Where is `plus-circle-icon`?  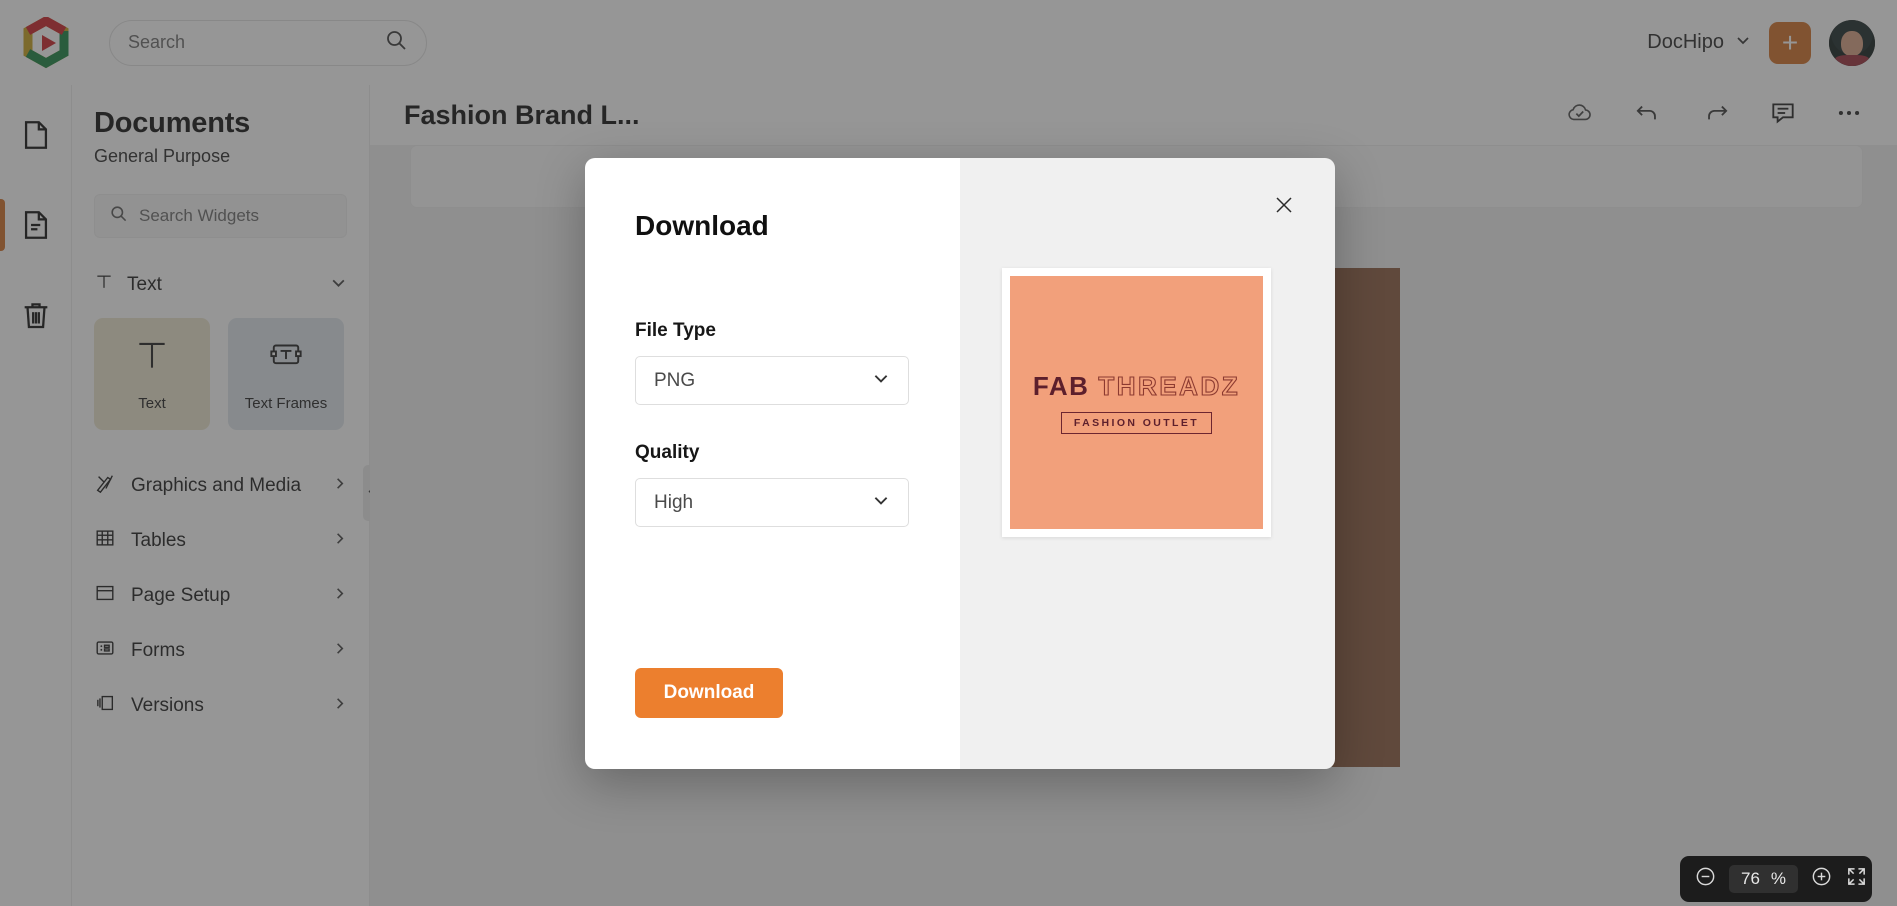 plus-circle-icon is located at coordinates (1821, 879).